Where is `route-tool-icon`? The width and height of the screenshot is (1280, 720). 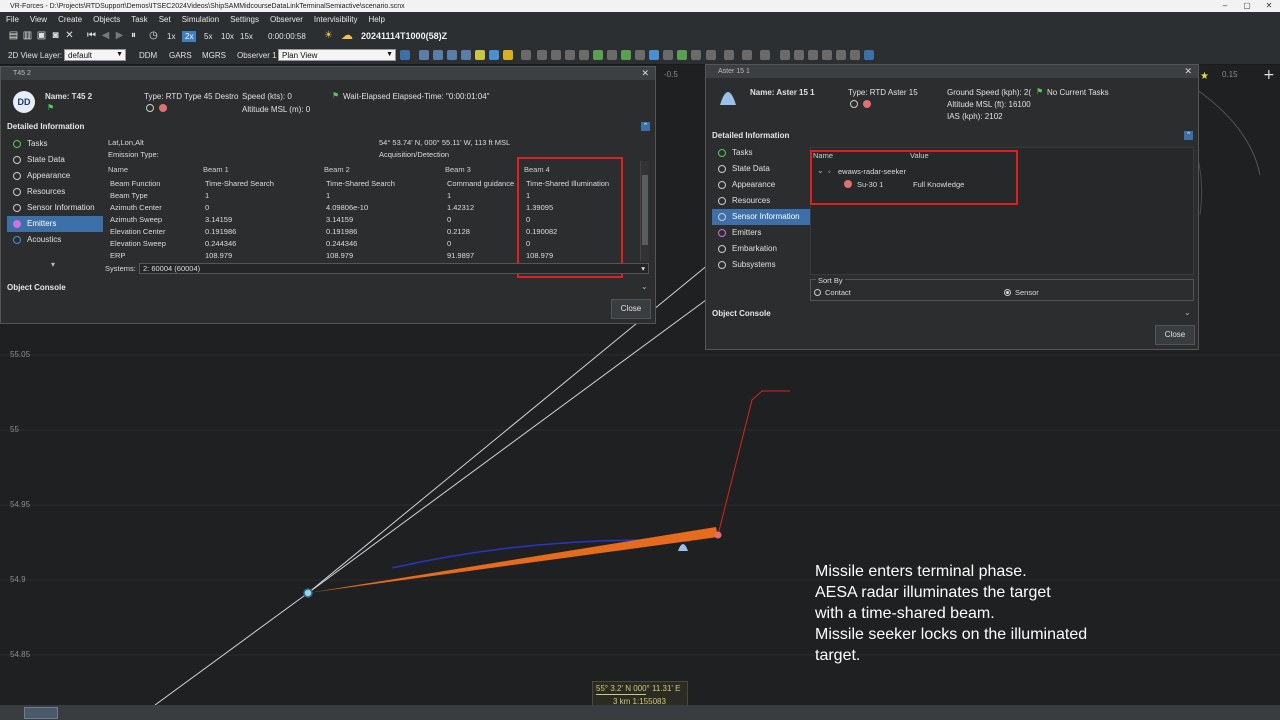
route-tool-icon is located at coordinates (598, 55).